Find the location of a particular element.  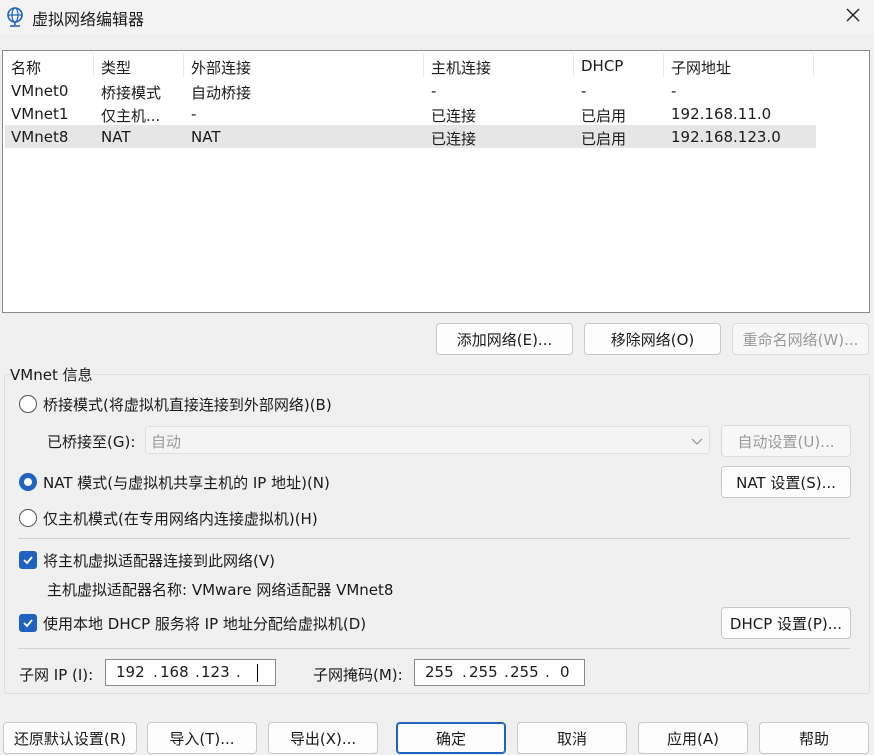

cell-type: 桥接模式 is located at coordinates (131, 93).